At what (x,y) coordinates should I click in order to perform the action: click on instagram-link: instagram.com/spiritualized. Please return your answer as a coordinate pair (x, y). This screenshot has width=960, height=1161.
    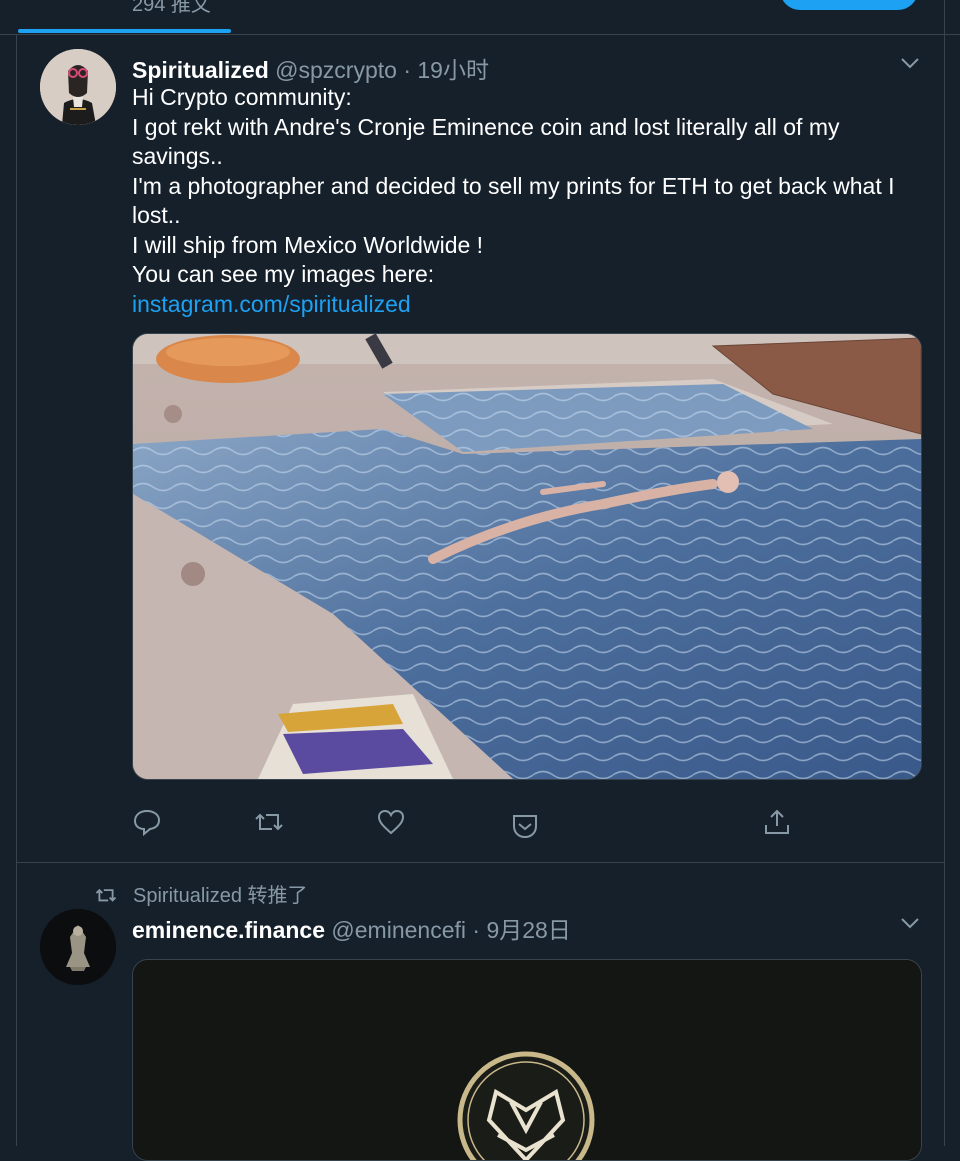
    Looking at the image, I should click on (532, 305).